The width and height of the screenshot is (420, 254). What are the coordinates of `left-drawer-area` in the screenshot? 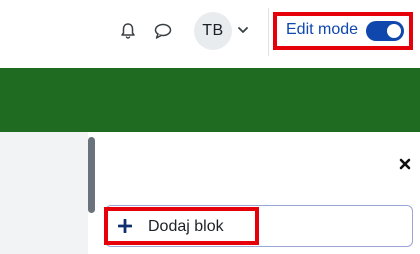 It's located at (44, 193).